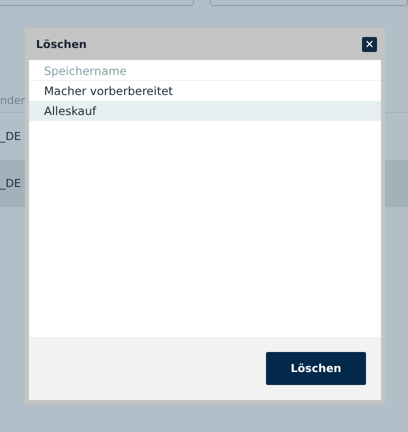  I want to click on list-item: Macher vorberbereitet, so click(205, 91).